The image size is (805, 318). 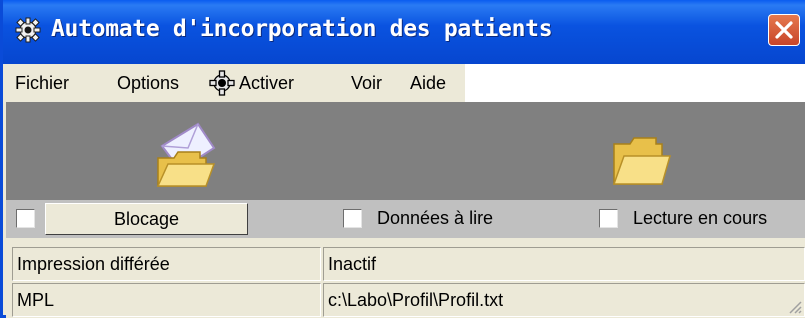 What do you see at coordinates (146, 219) in the screenshot?
I see `blocage-button: Blocage` at bounding box center [146, 219].